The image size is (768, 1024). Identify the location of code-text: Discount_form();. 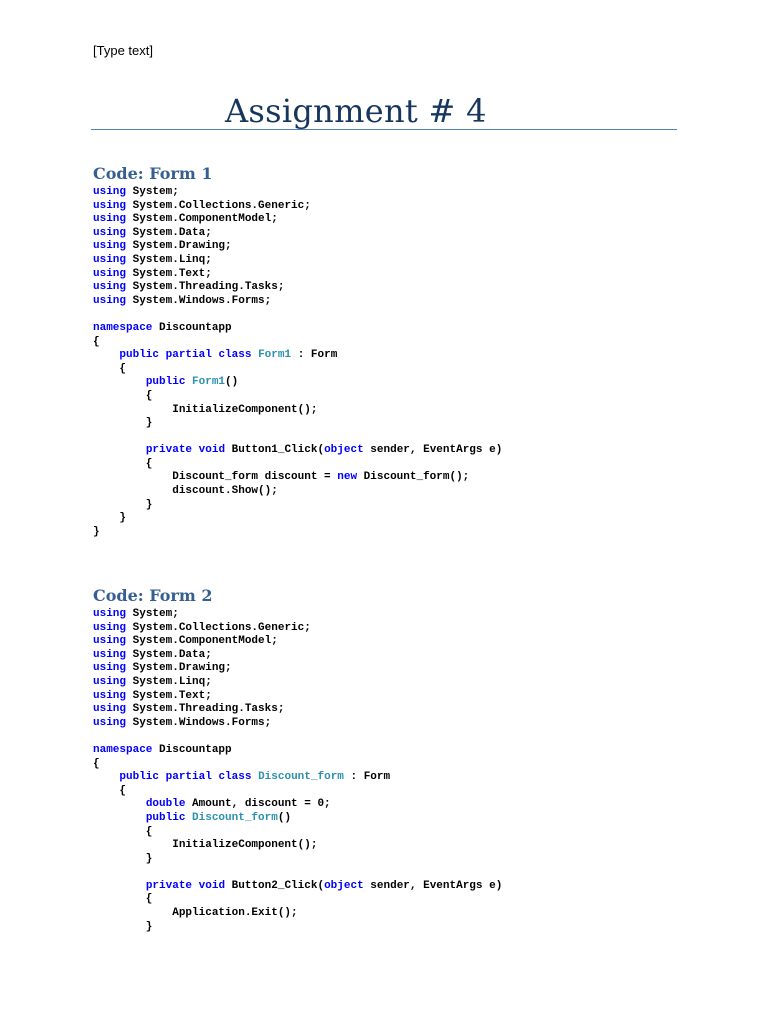
(413, 477).